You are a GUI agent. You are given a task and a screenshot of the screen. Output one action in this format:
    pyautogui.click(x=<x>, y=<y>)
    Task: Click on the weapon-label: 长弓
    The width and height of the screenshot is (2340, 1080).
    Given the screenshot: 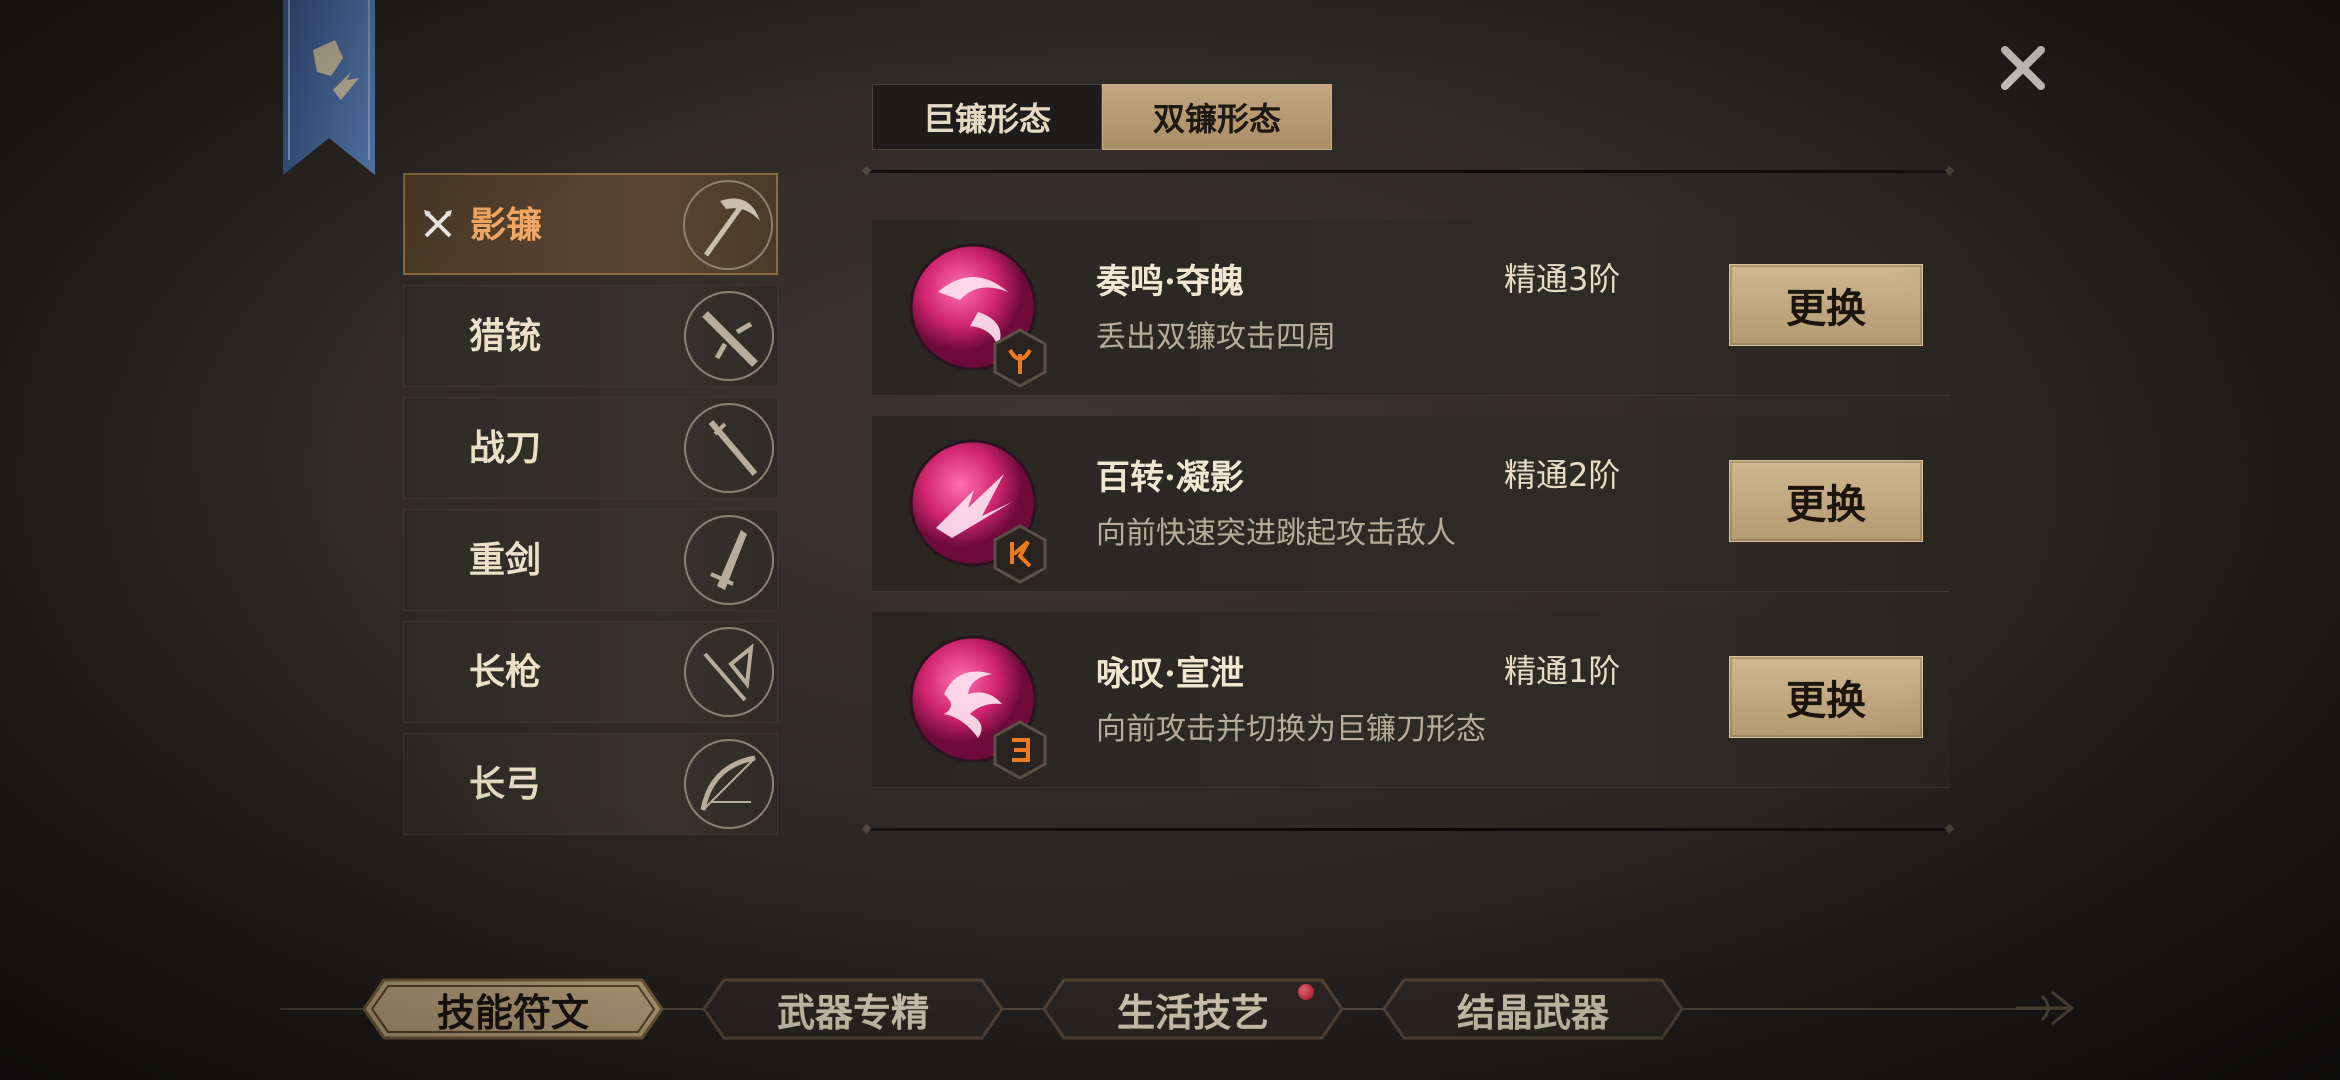 What is the action you would take?
    pyautogui.click(x=505, y=784)
    